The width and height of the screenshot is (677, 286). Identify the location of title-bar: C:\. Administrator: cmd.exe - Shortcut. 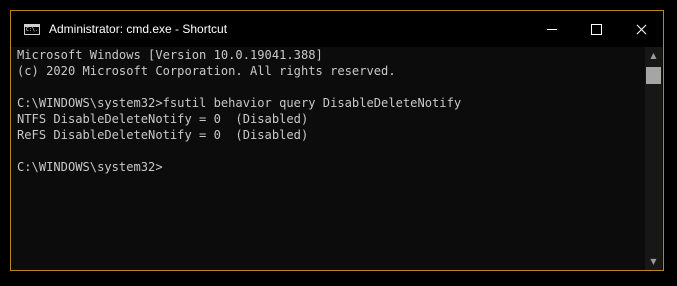
(337, 29).